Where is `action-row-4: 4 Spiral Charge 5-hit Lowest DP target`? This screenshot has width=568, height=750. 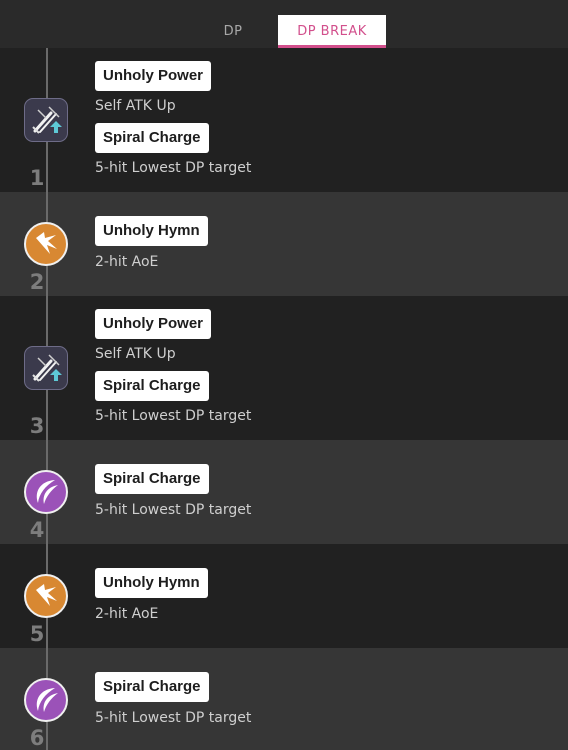
action-row-4: 4 Spiral Charge 5-hit Lowest DP target is located at coordinates (284, 492).